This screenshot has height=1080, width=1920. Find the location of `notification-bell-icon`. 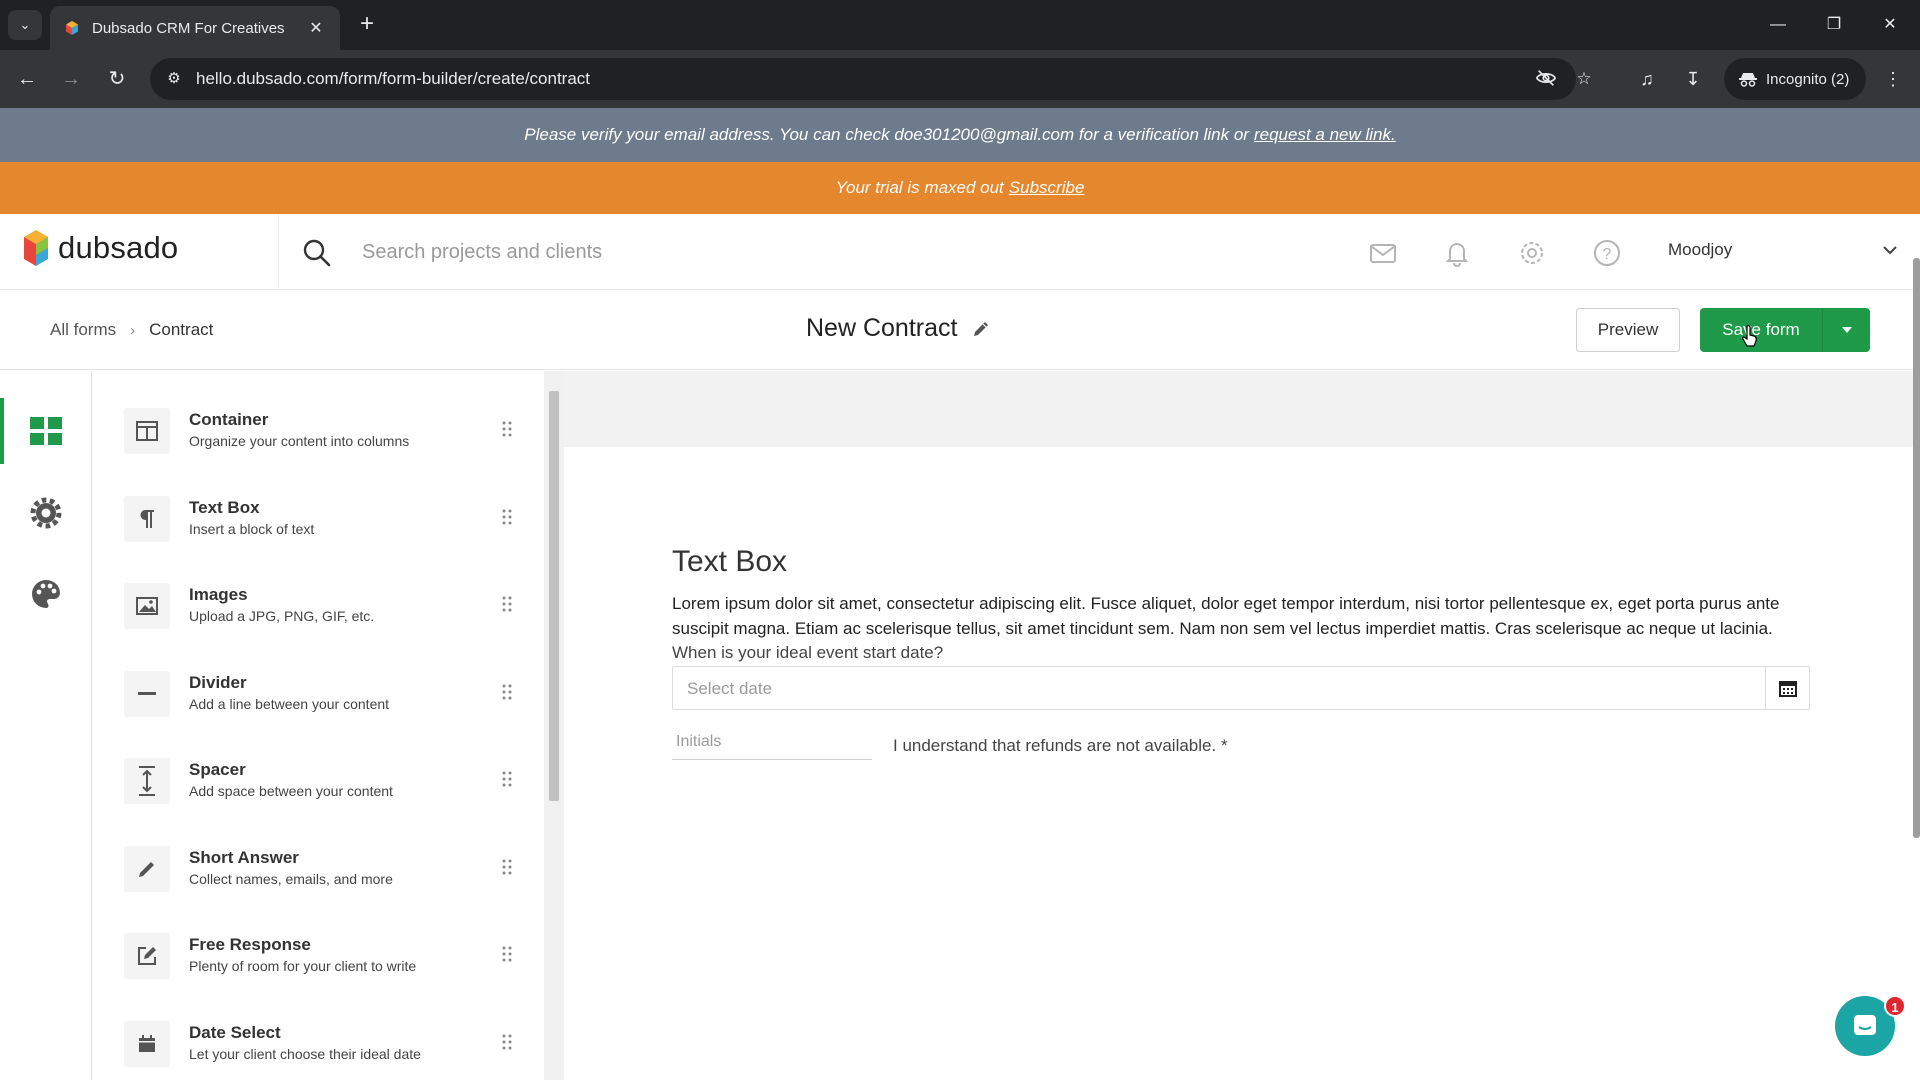

notification-bell-icon is located at coordinates (1457, 253).